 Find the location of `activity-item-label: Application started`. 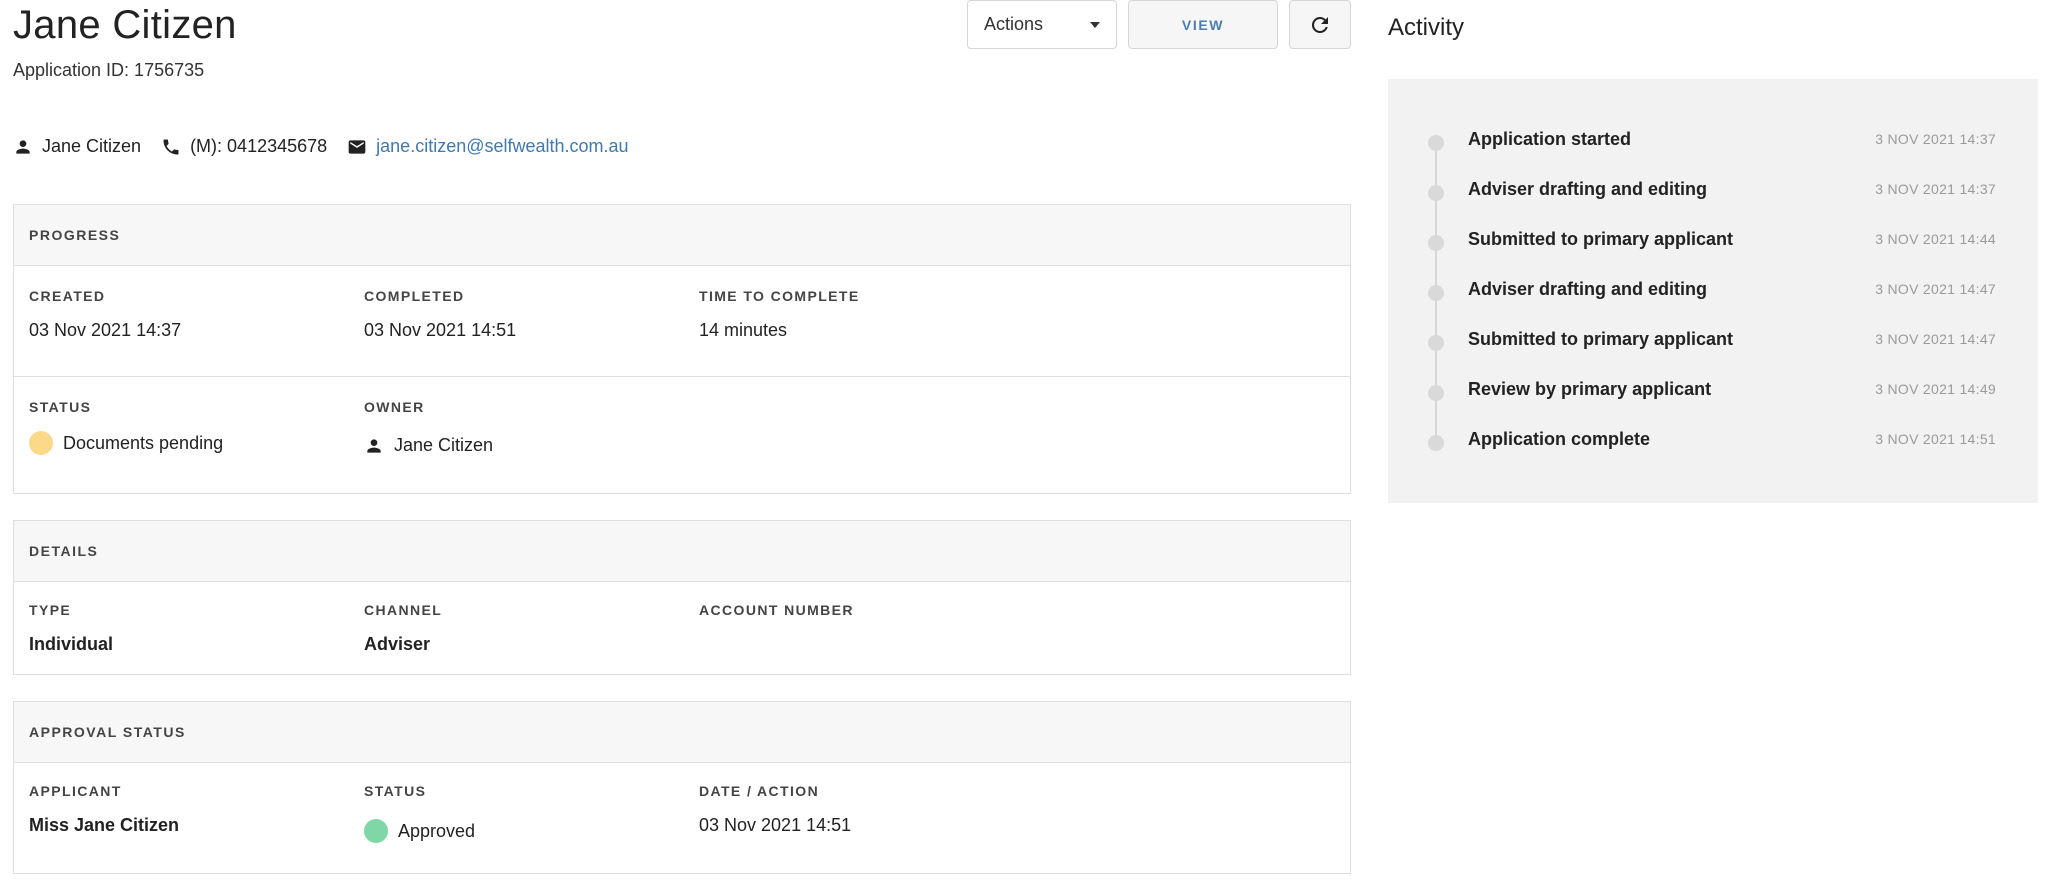

activity-item-label: Application started is located at coordinates (1550, 139).